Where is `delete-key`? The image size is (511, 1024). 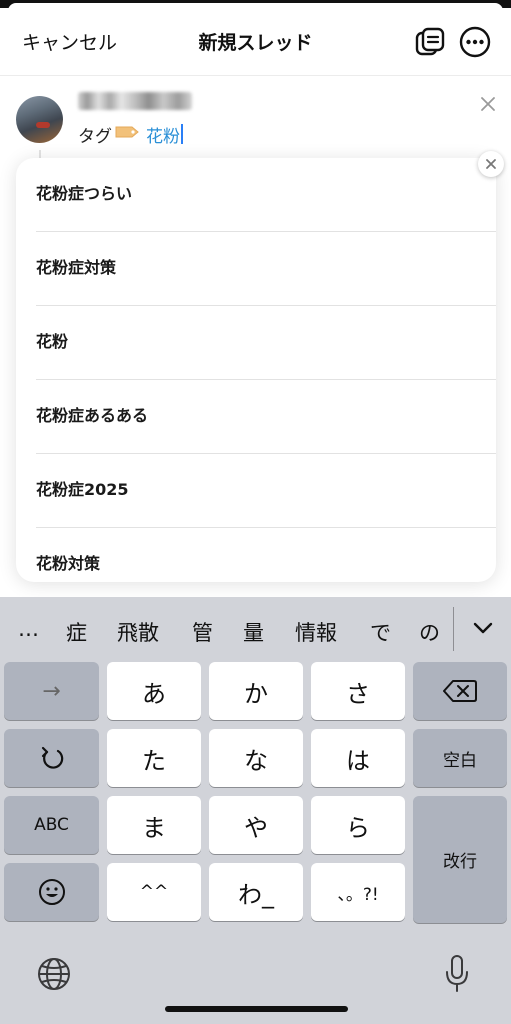 delete-key is located at coordinates (460, 691).